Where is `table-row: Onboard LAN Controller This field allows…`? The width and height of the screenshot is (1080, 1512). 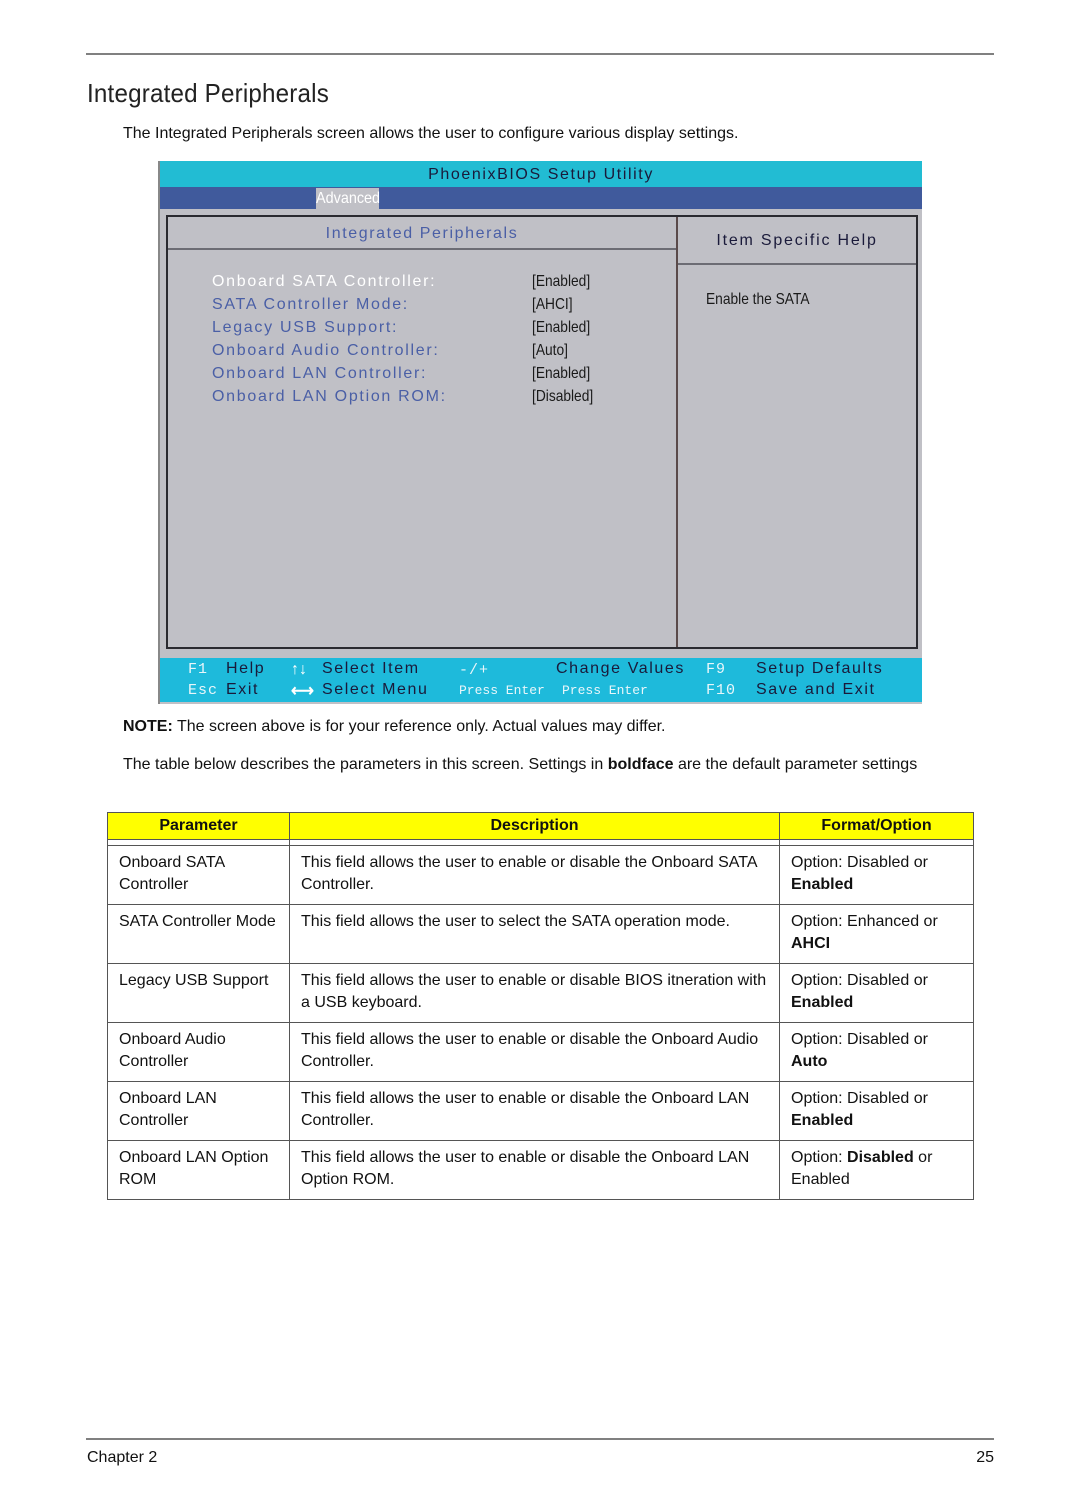
table-row: Onboard LAN Controller This field allows… is located at coordinates (540, 1111).